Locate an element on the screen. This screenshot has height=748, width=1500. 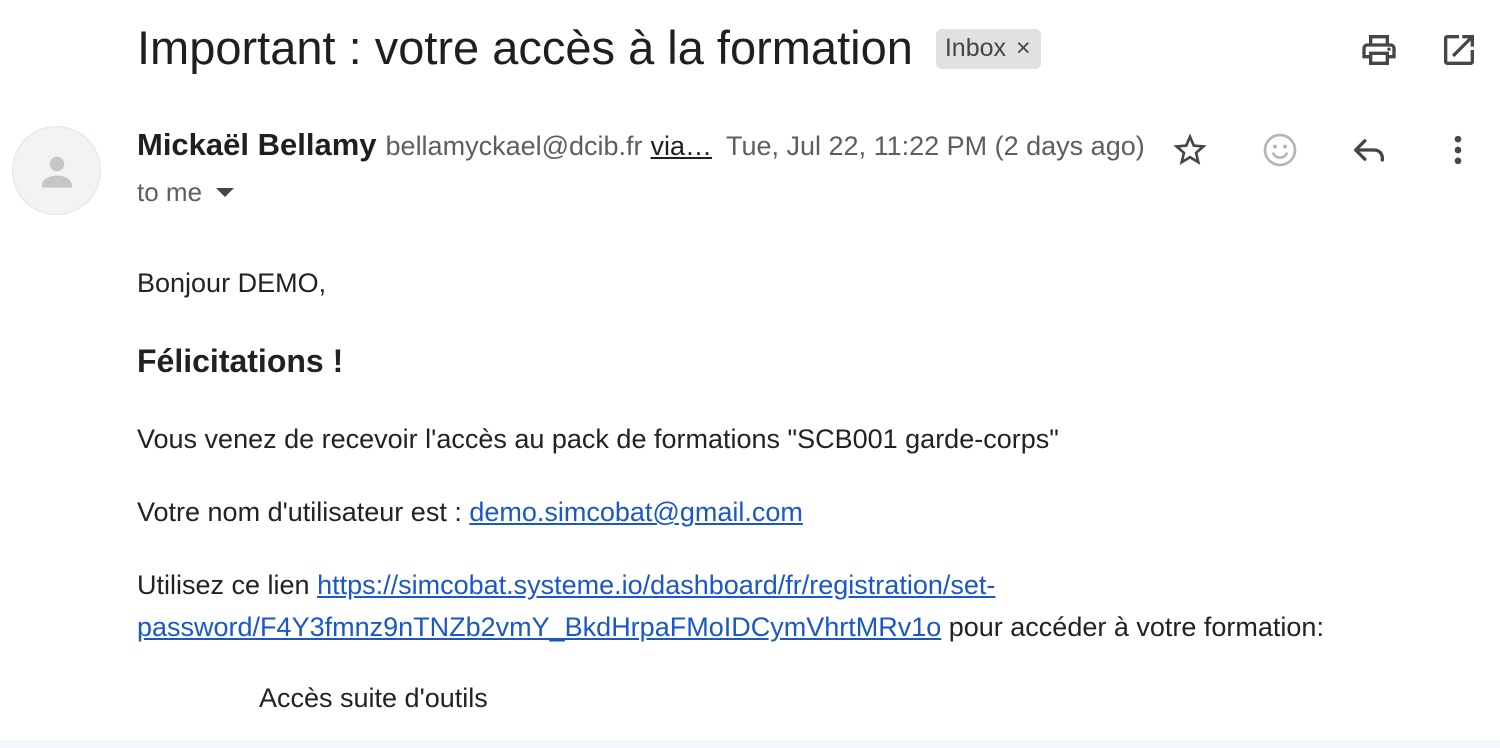
print-all-button is located at coordinates (1379, 50).